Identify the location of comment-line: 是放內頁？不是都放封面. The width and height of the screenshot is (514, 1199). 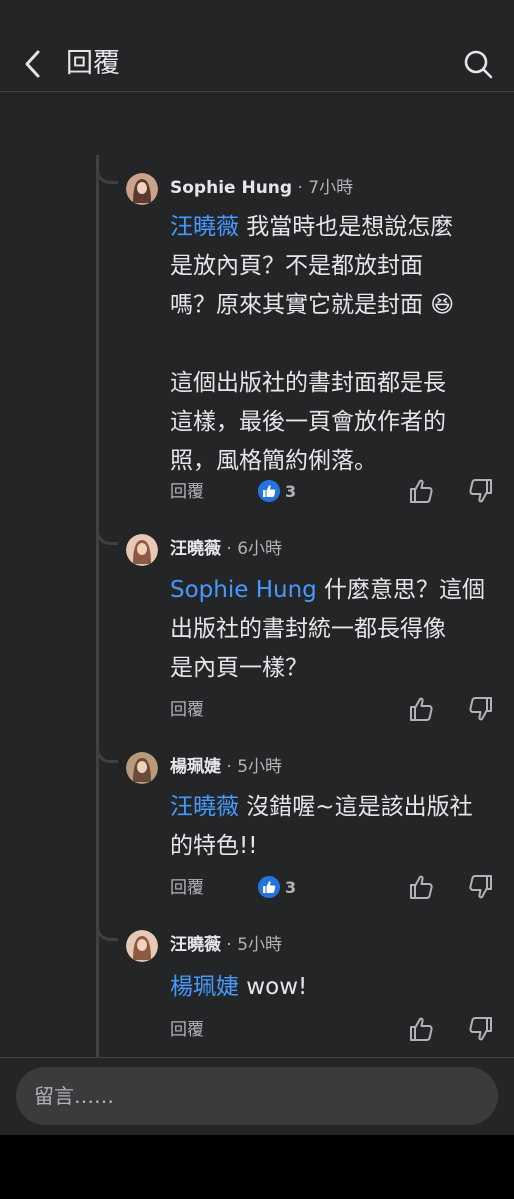
(335, 266).